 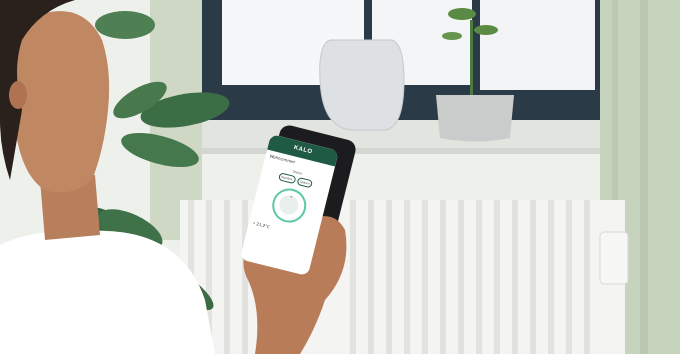 I want to click on planter-pot, so click(x=475, y=118).